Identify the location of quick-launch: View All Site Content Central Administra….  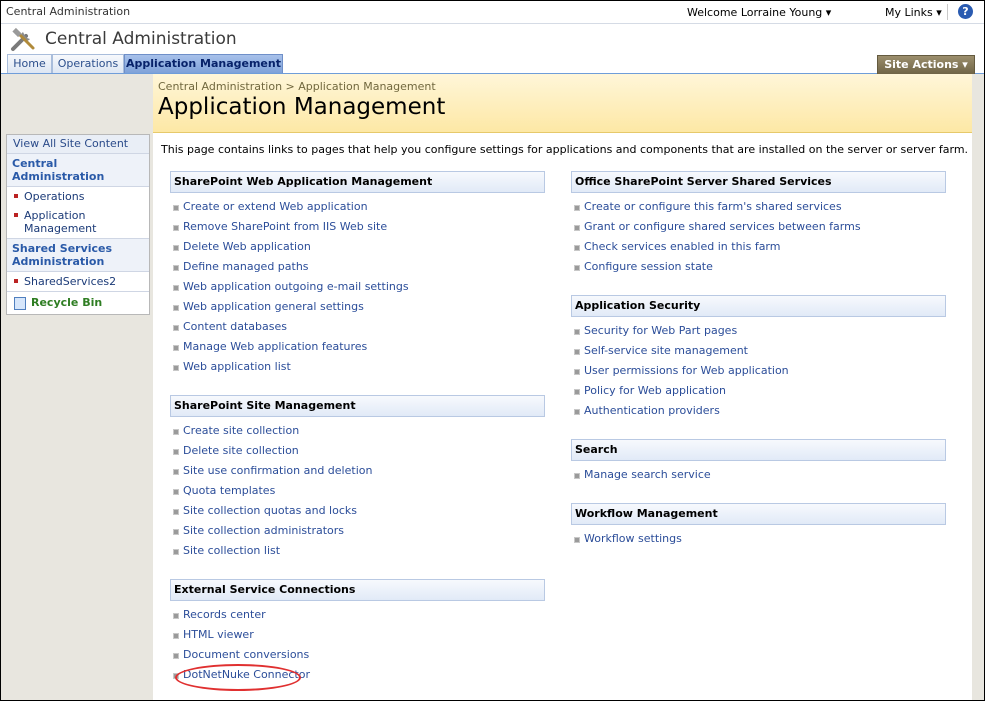
(78, 224).